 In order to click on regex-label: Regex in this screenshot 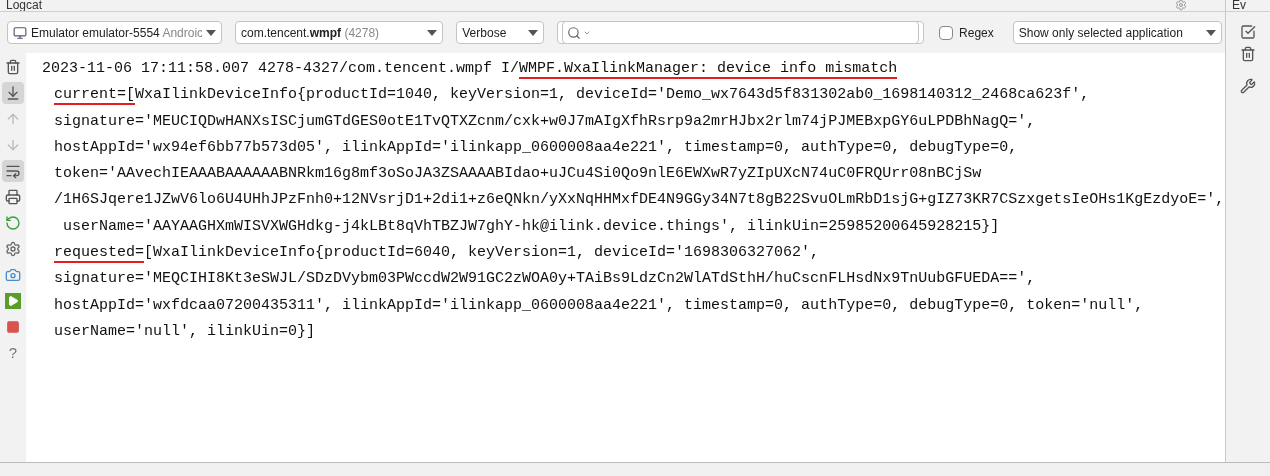, I will do `click(976, 33)`.